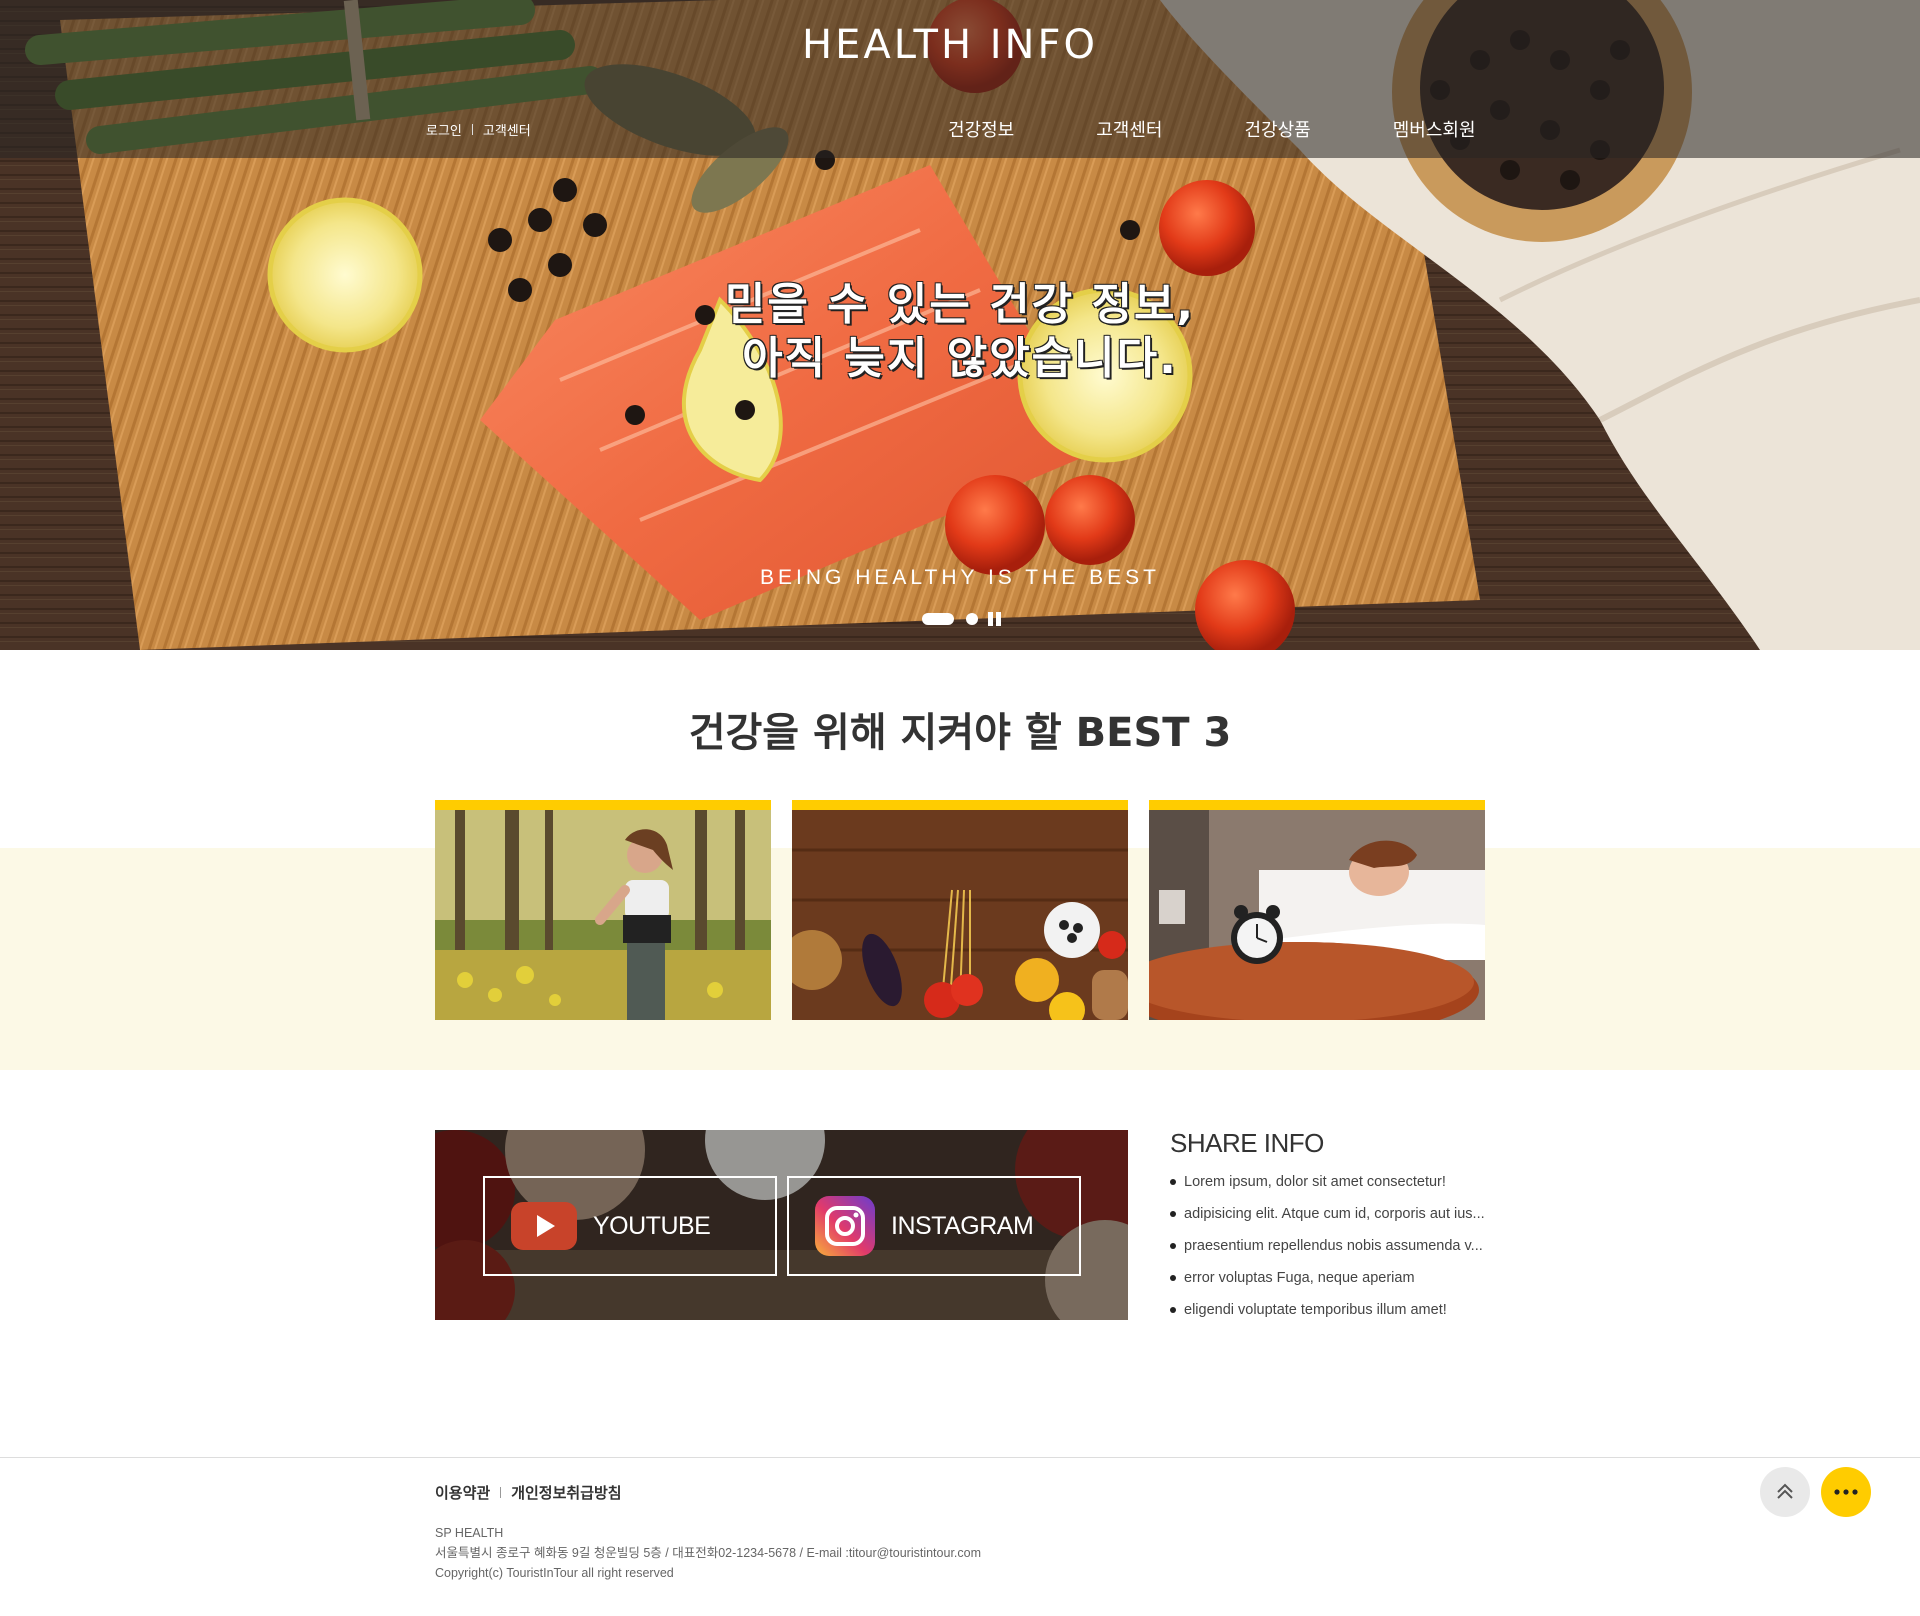 Image resolution: width=1920 pixels, height=1616 pixels. I want to click on share-info-title: SHARE INFO, so click(1247, 1143).